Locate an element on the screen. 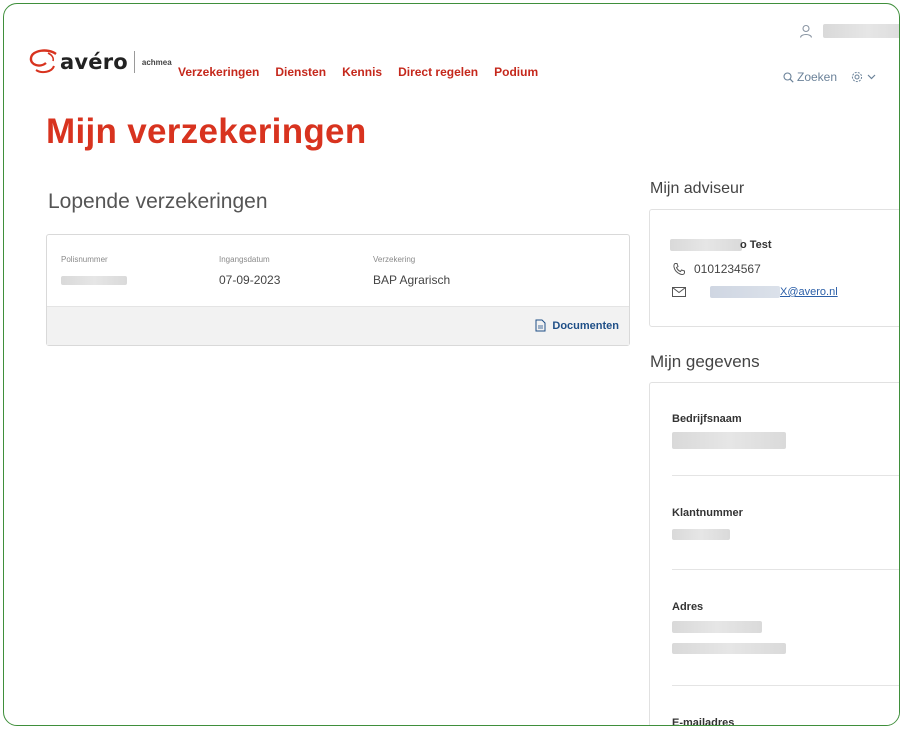  verzekering-column: Verzekering BAP Agrarisch is located at coordinates (411, 271).